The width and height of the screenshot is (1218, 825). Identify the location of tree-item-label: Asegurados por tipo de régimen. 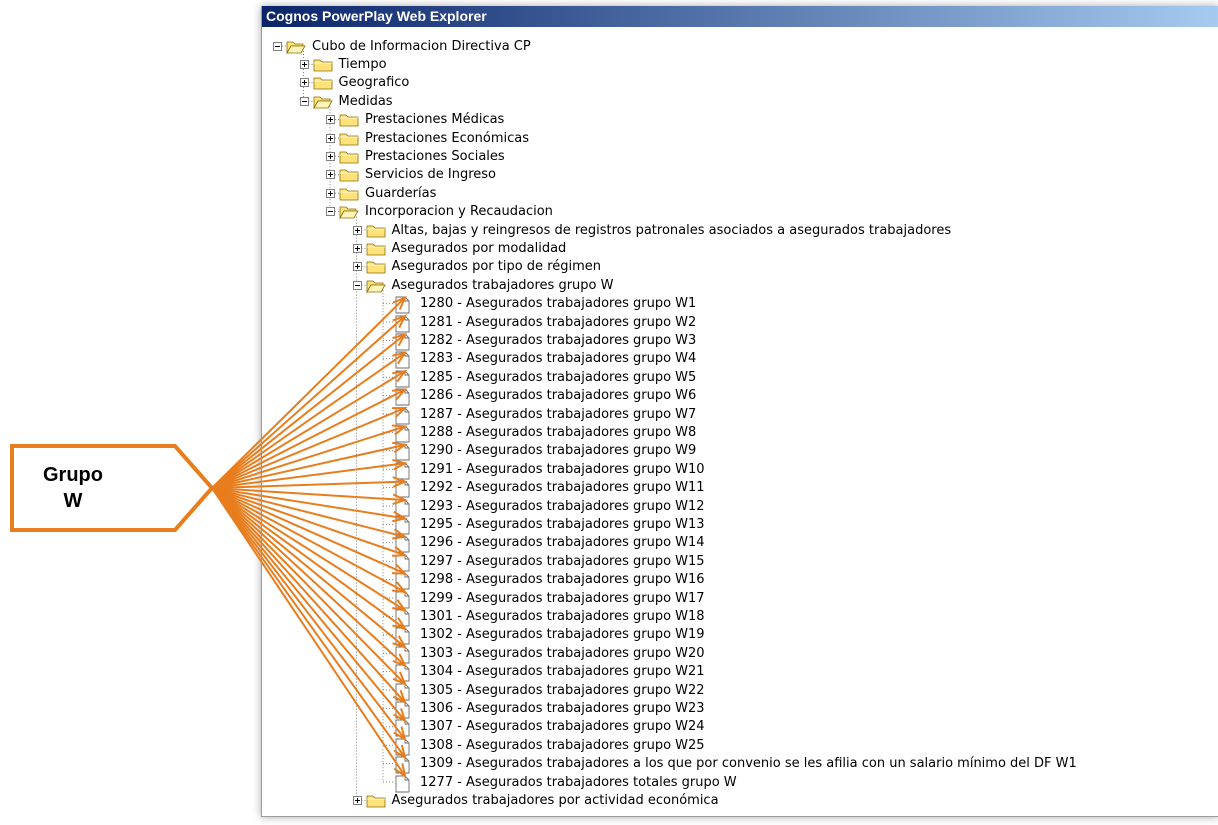
(496, 267).